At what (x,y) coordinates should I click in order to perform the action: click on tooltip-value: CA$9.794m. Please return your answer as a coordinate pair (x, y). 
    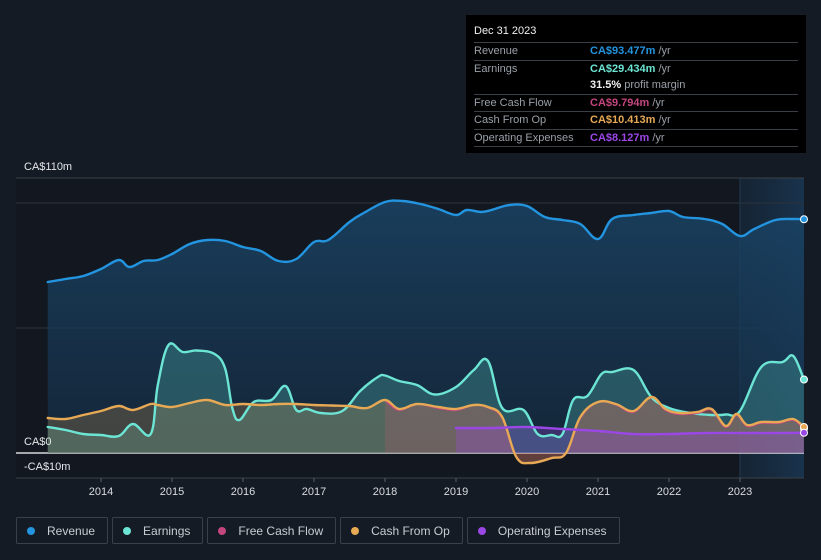
    Looking at the image, I should click on (620, 102).